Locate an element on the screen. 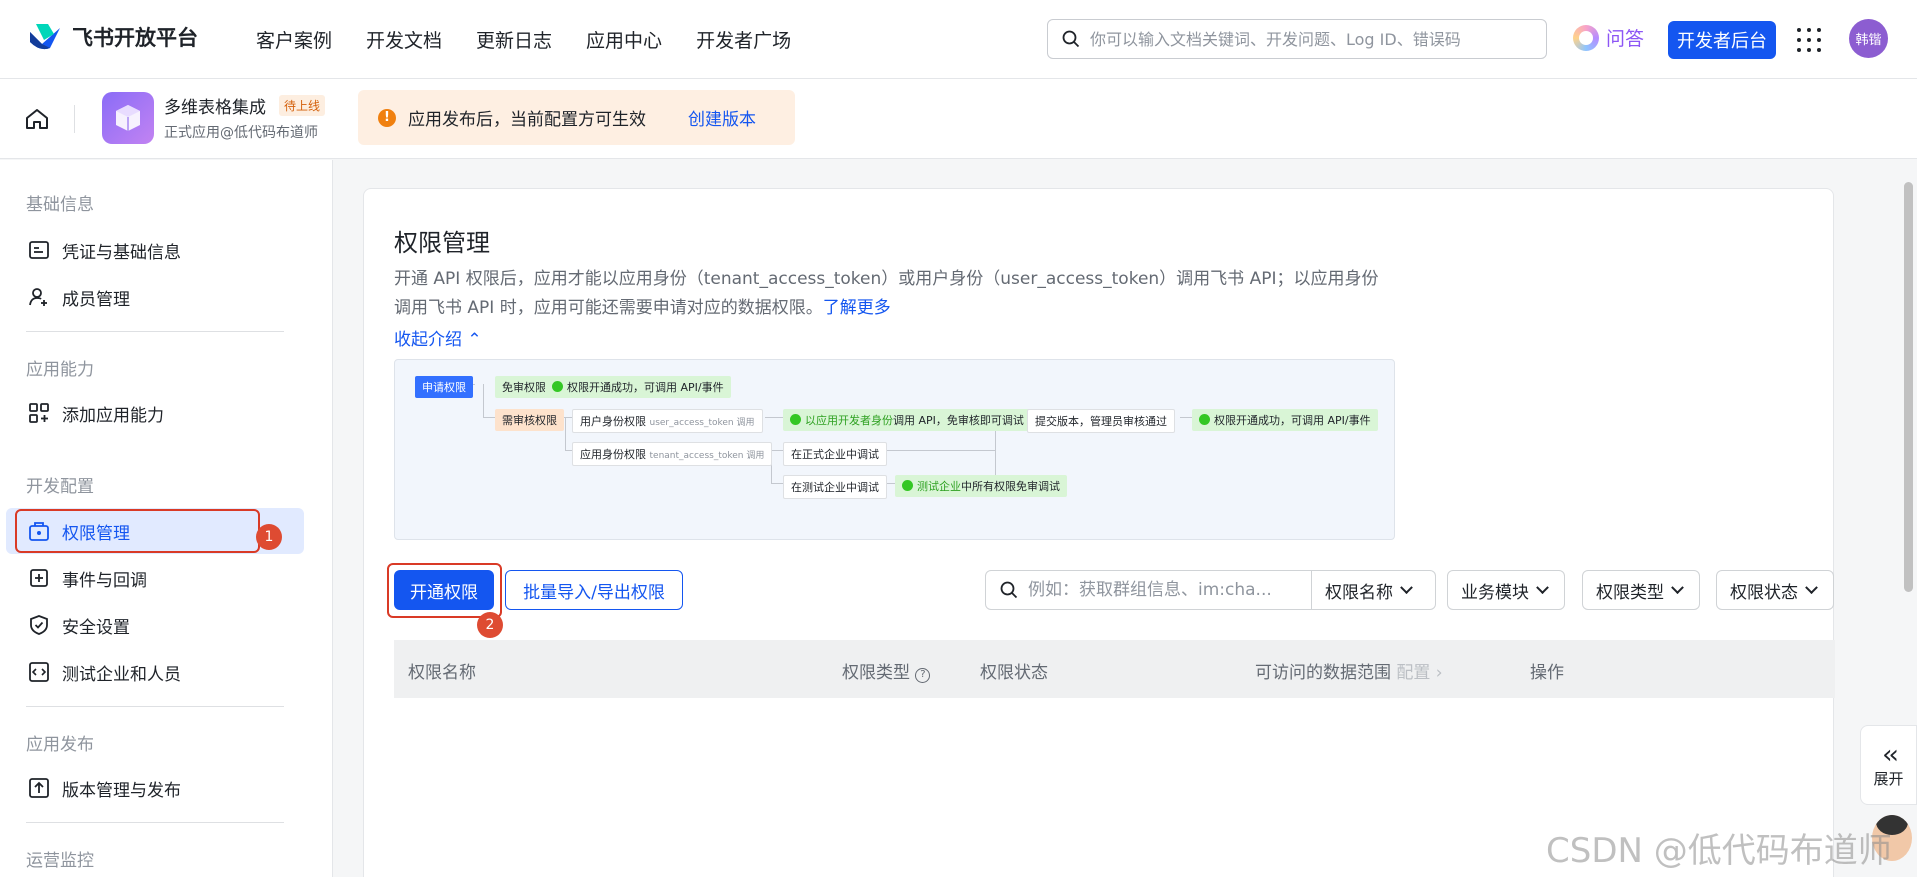 The height and width of the screenshot is (877, 1917). th-permission-status: 权限状态 is located at coordinates (1014, 673).